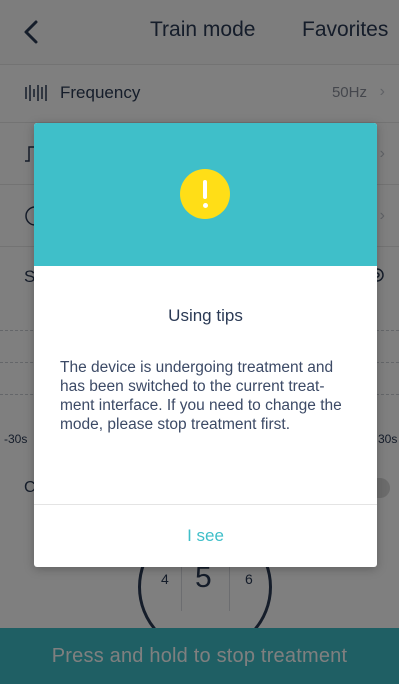  What do you see at coordinates (205, 315) in the screenshot?
I see `dialog-title: Using tips` at bounding box center [205, 315].